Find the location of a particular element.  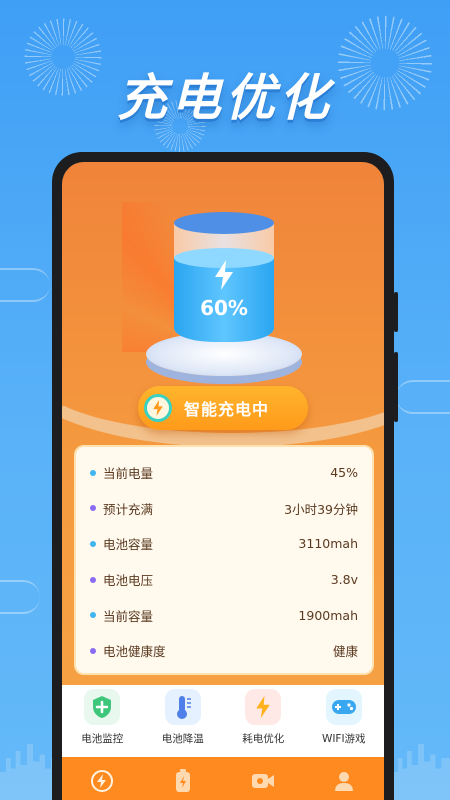

battery-icon is located at coordinates (182, 780).